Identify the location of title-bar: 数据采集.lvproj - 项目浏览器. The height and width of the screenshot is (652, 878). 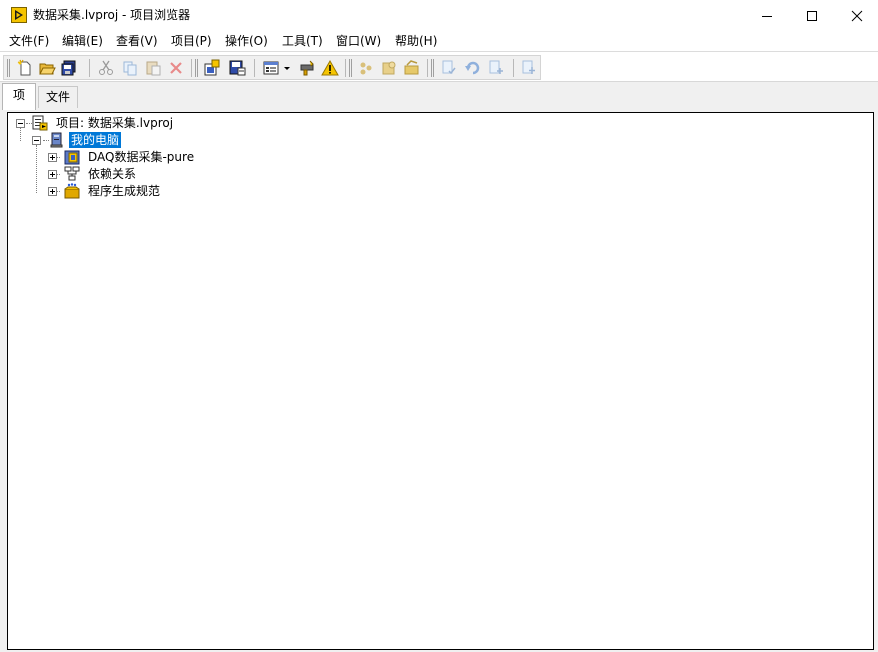
(439, 15).